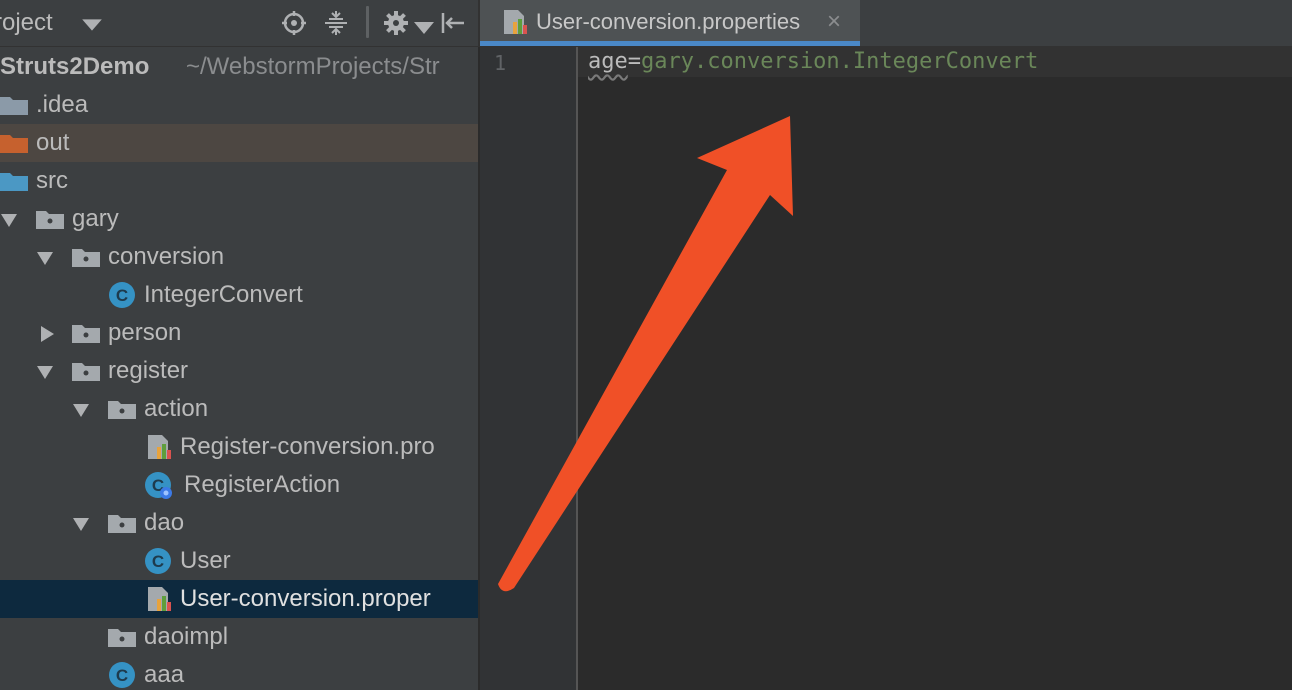 The image size is (1292, 690). I want to click on tree-item-label: daoimpl, so click(186, 636).